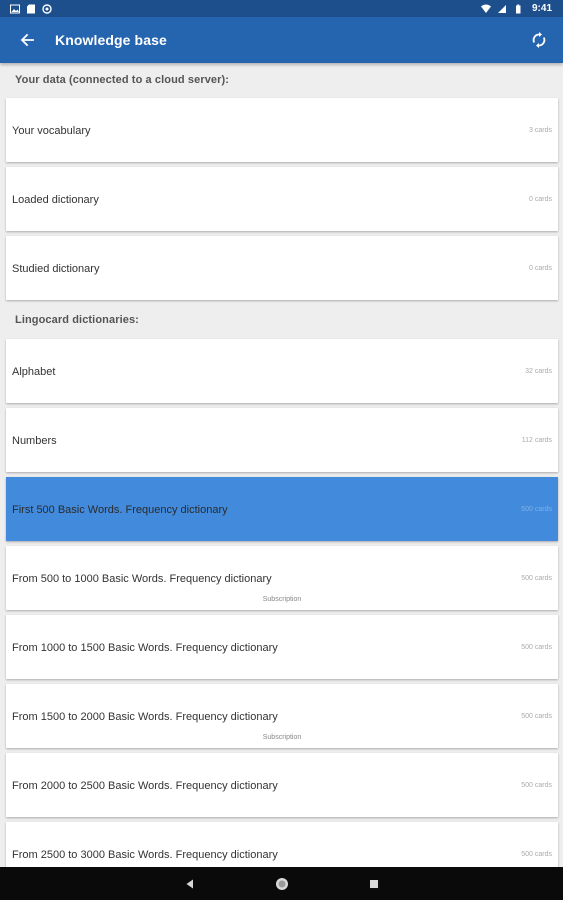  I want to click on card-title: Studied dictionary, so click(56, 269).